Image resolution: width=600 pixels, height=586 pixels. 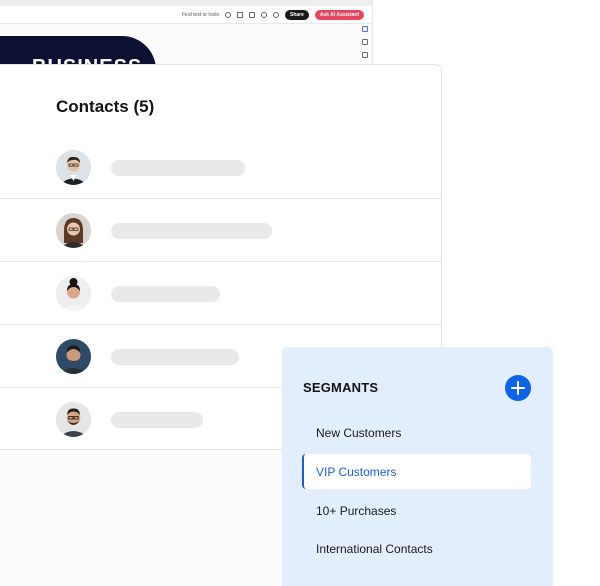 I want to click on segment-label: International Contacts, so click(x=374, y=548).